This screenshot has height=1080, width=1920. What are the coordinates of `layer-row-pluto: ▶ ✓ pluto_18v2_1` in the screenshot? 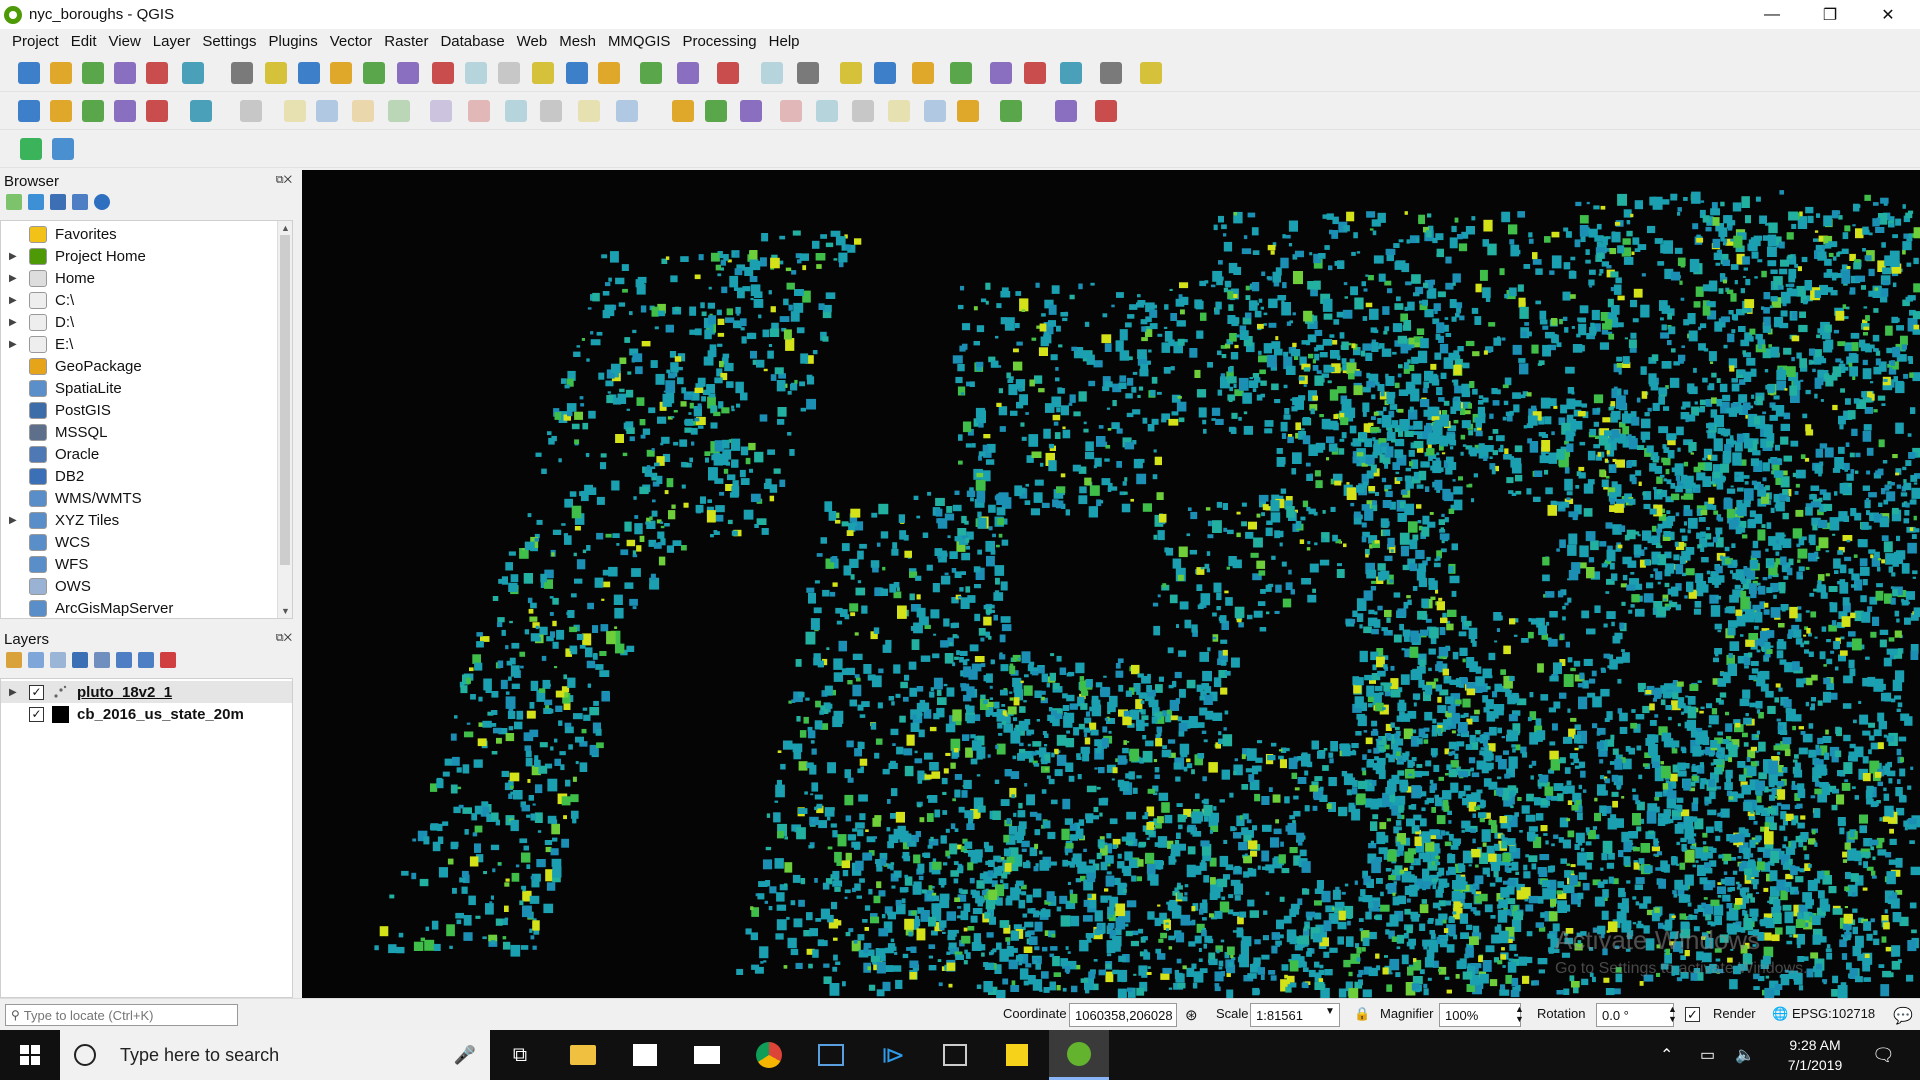 It's located at (146, 692).